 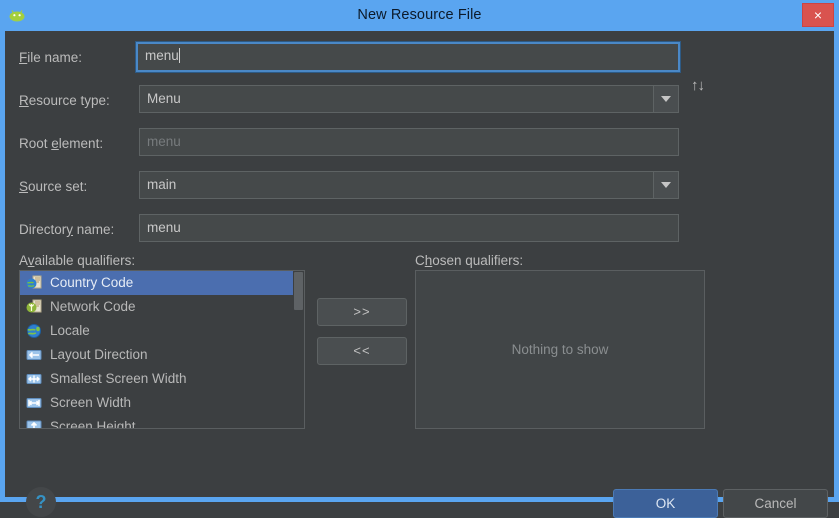 What do you see at coordinates (41, 502) in the screenshot?
I see `help-icon: ?` at bounding box center [41, 502].